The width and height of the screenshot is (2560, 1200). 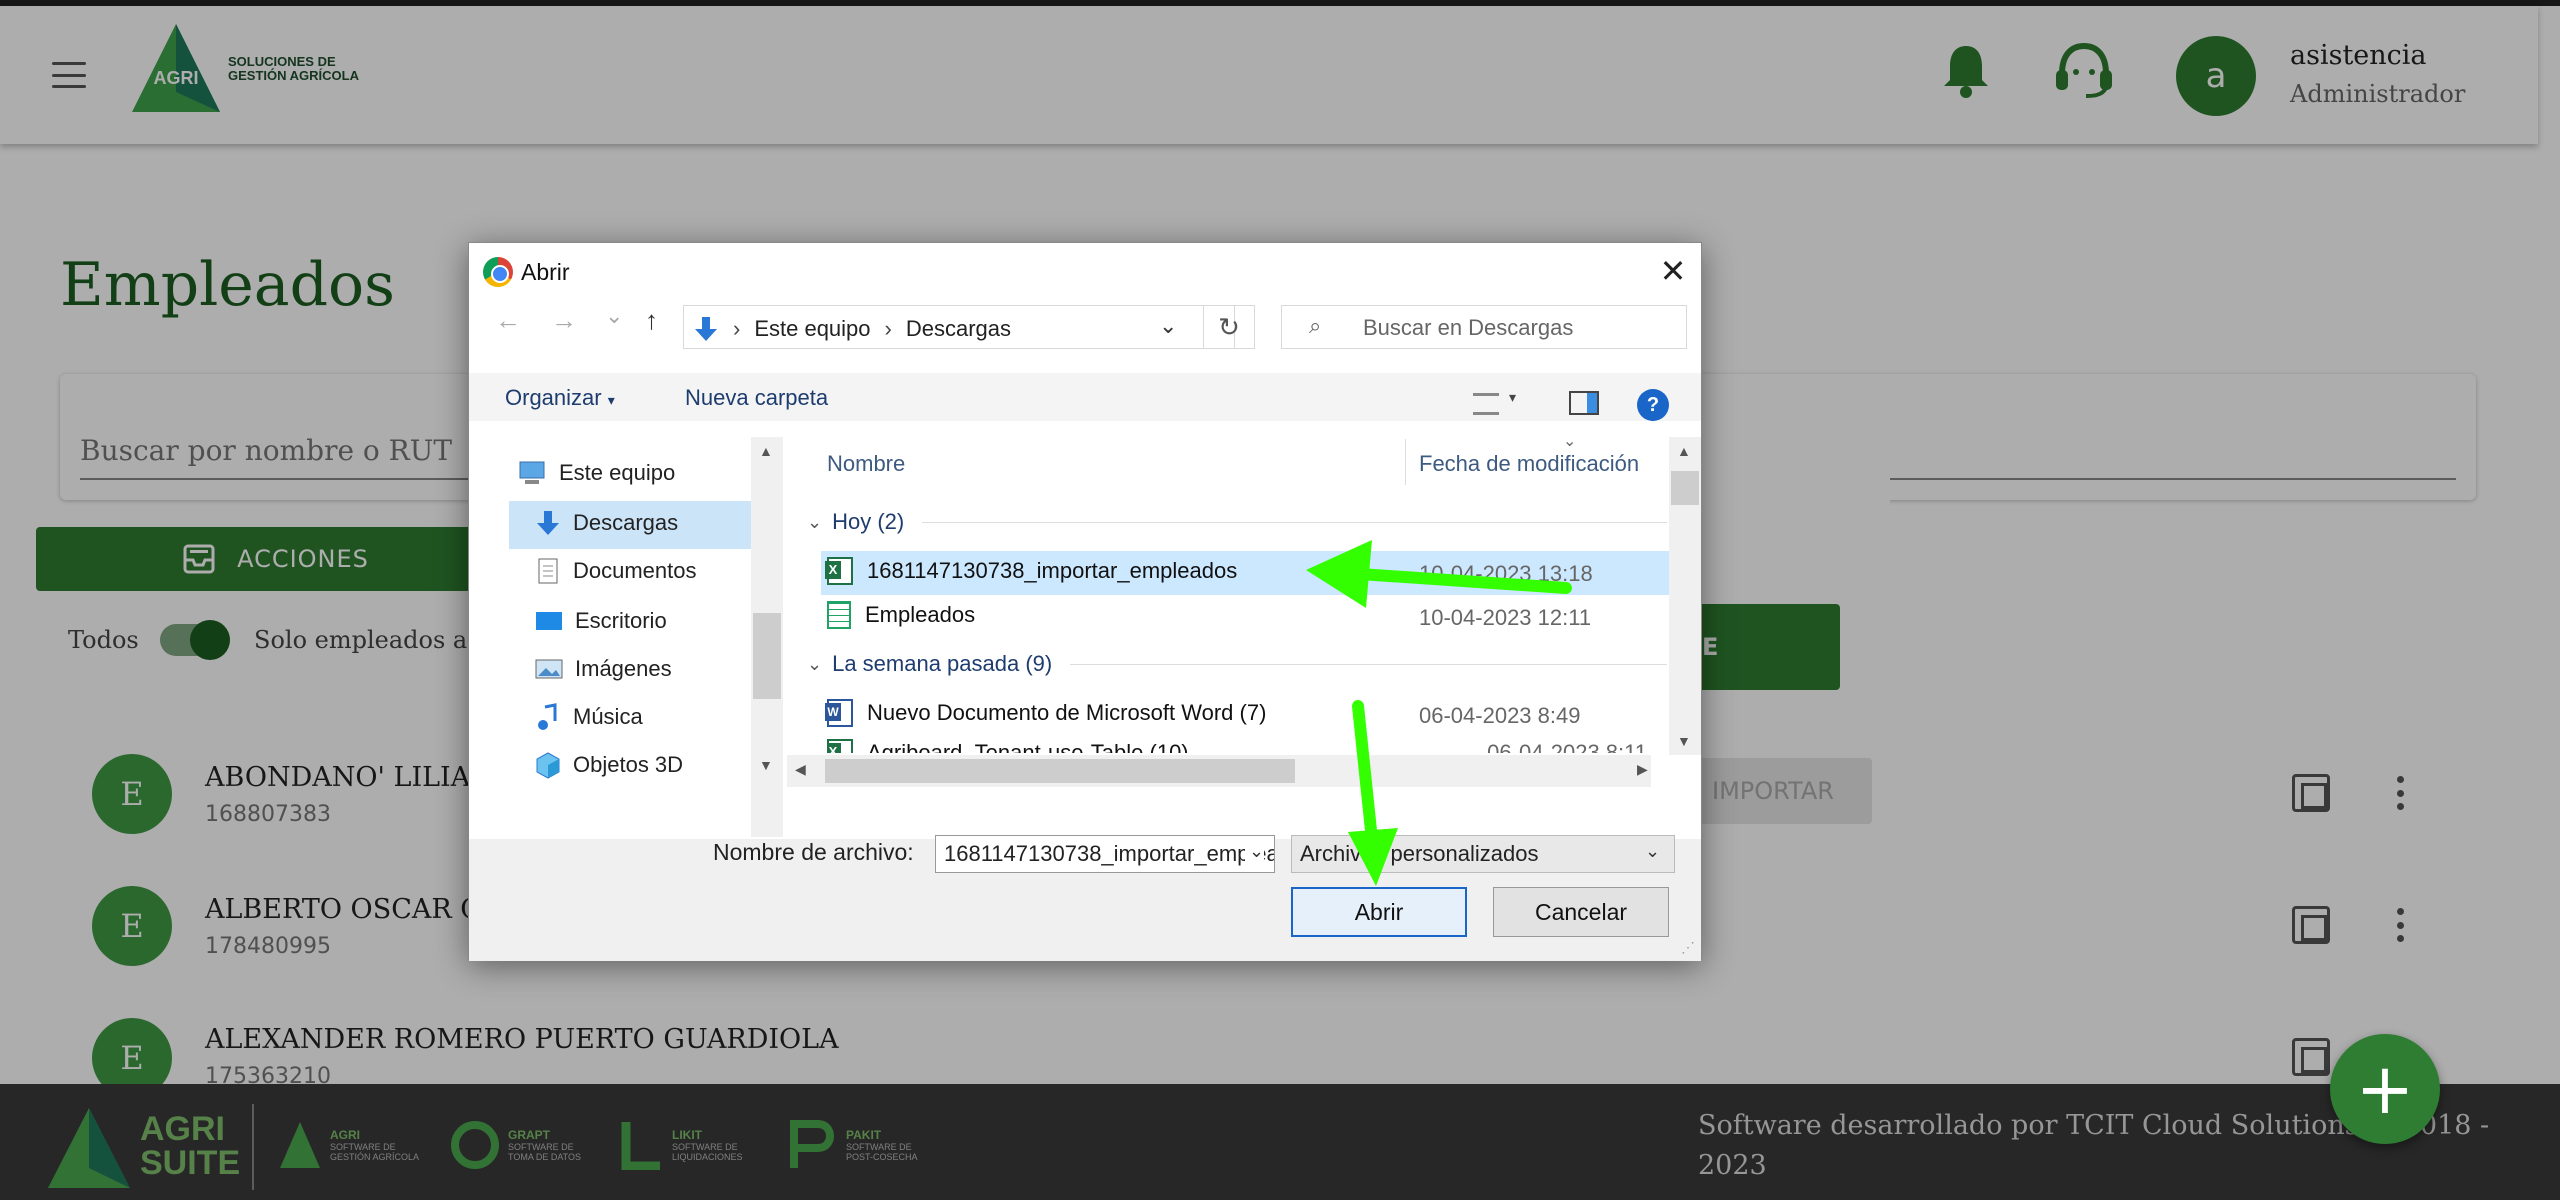 I want to click on arrow-to-open-button-icon, so click(x=1373, y=793).